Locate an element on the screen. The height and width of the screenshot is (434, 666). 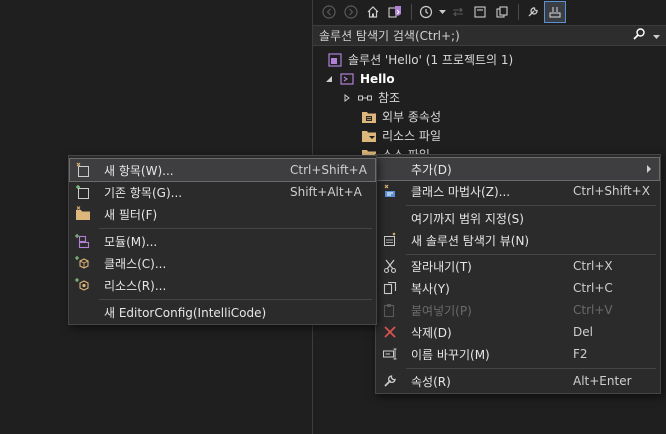
tree-item-label: 외부 종속성 is located at coordinates (412, 117).